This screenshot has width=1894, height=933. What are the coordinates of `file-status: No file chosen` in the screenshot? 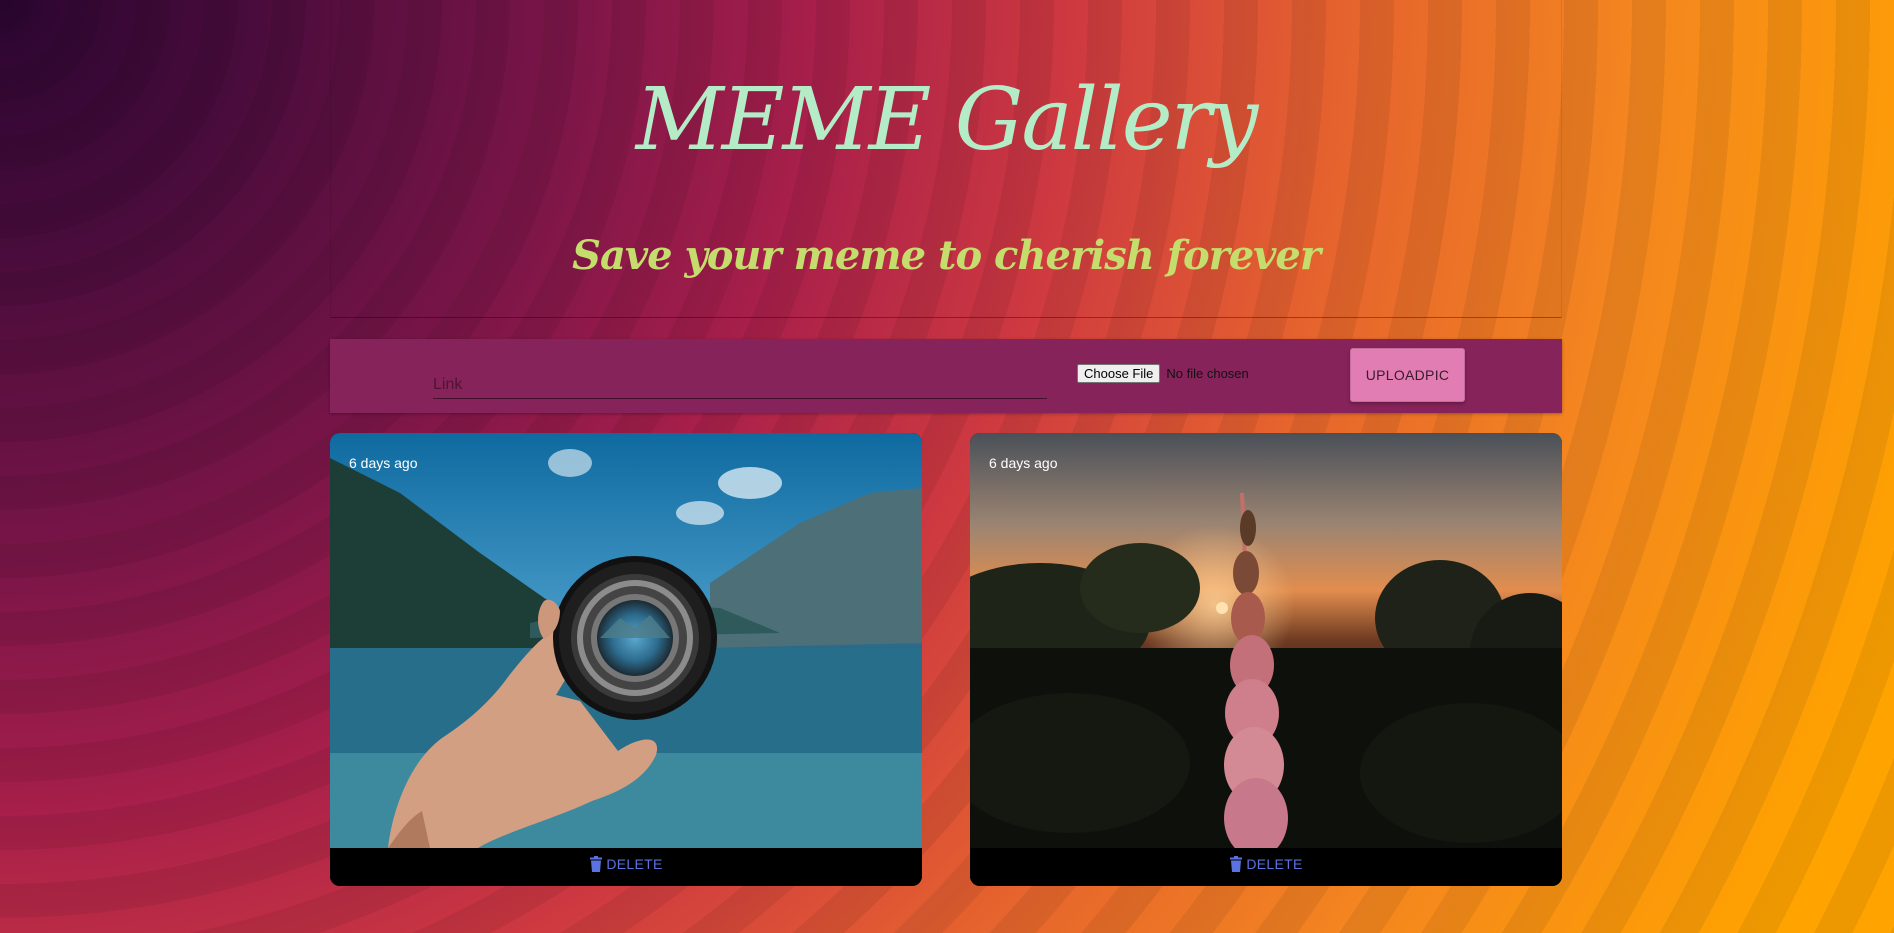 It's located at (1207, 373).